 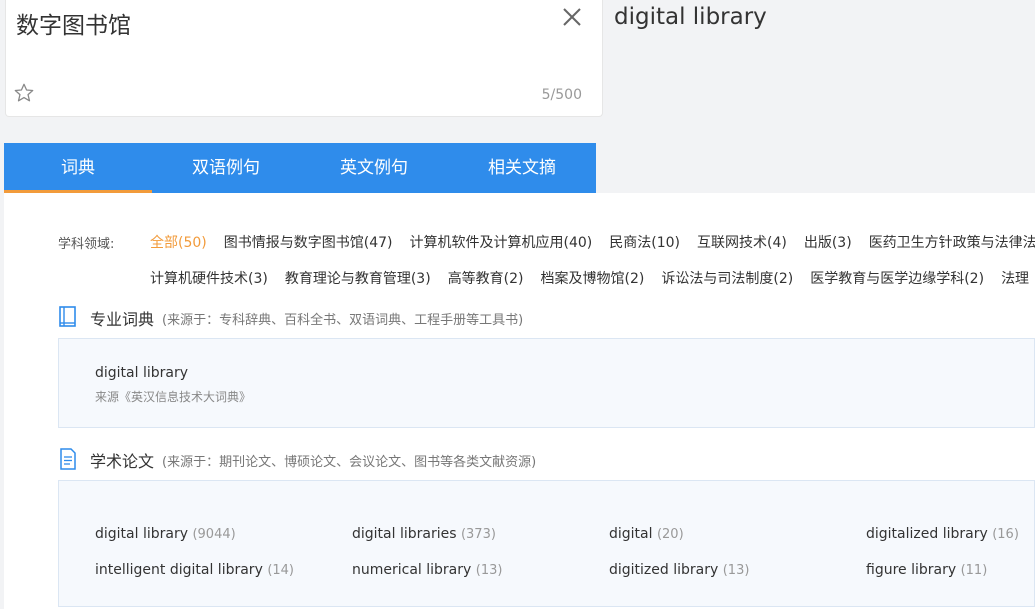 I want to click on pro-dict-subtitle: (来源于：专科辞典、百科全书、双语词典、工程手册等工具书), so click(x=343, y=320).